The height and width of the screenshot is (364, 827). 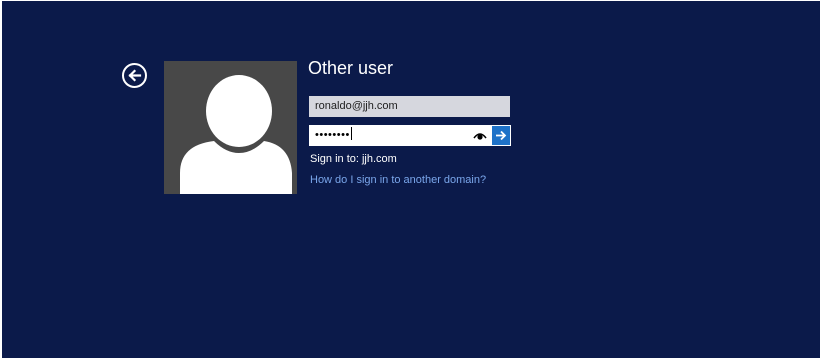 I want to click on password-field: ••••••••, so click(x=401, y=135).